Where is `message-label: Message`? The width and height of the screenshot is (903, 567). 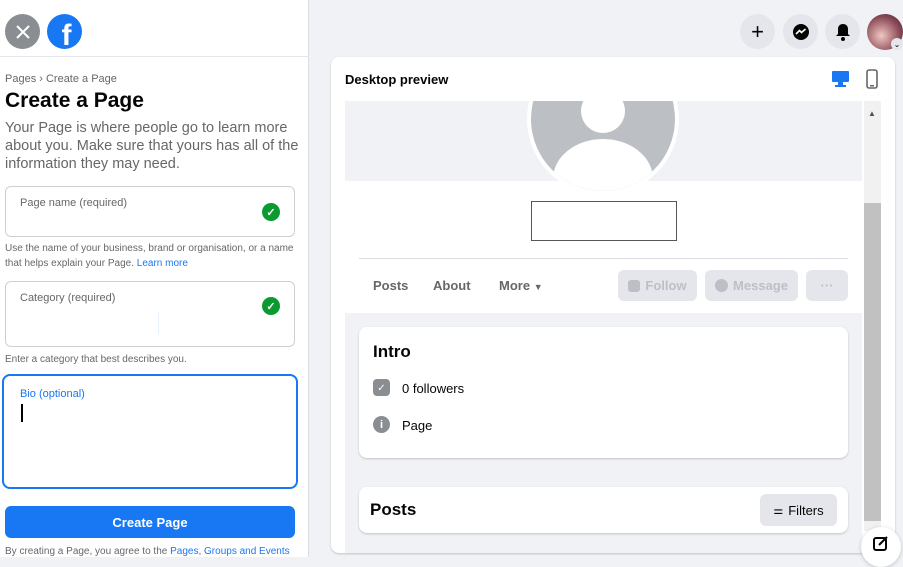 message-label: Message is located at coordinates (760, 285).